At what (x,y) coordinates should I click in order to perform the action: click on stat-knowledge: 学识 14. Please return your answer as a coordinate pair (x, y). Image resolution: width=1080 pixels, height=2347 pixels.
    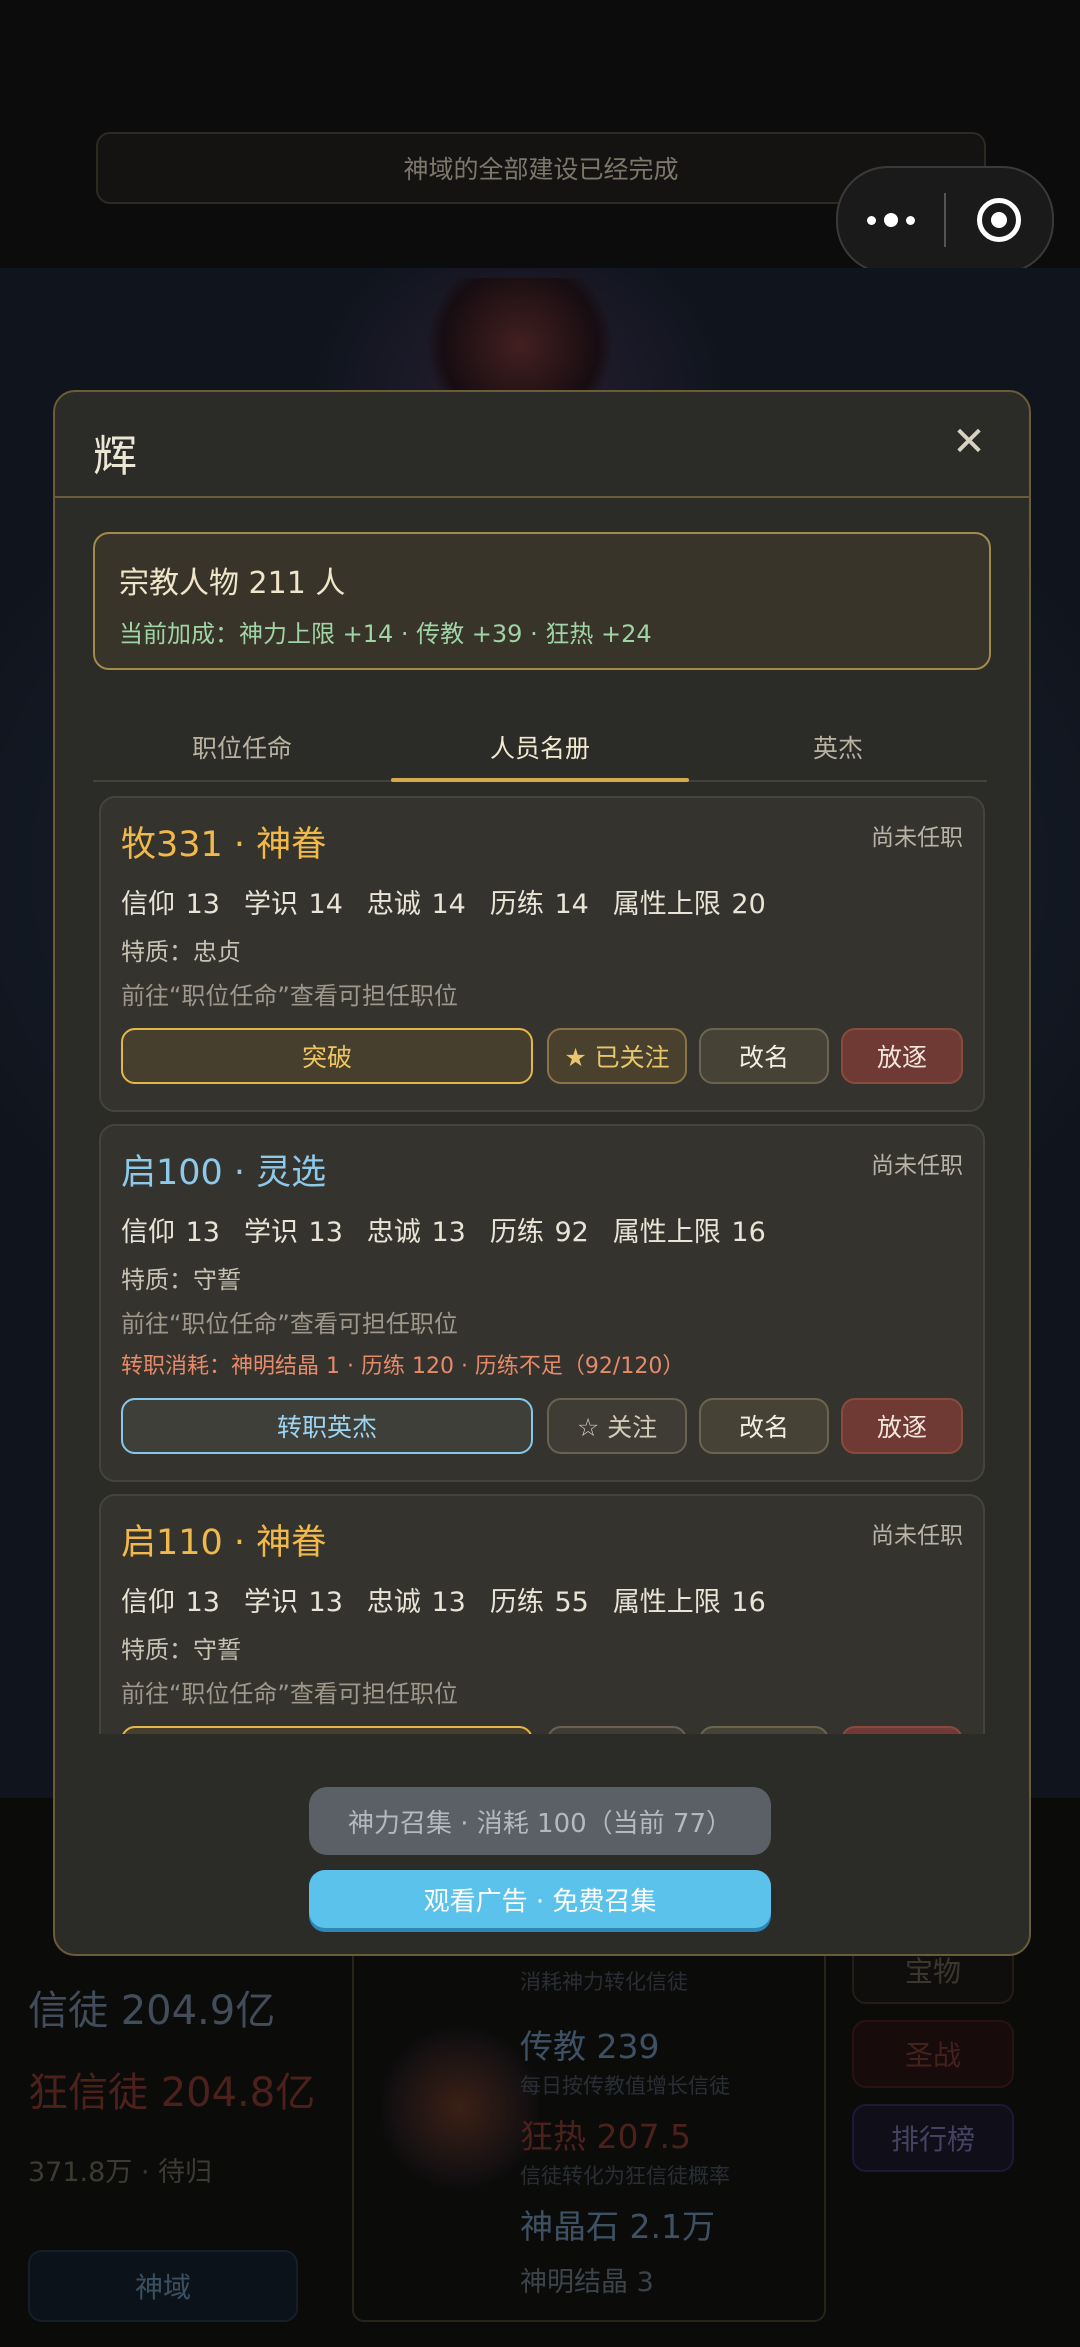
    Looking at the image, I should click on (293, 904).